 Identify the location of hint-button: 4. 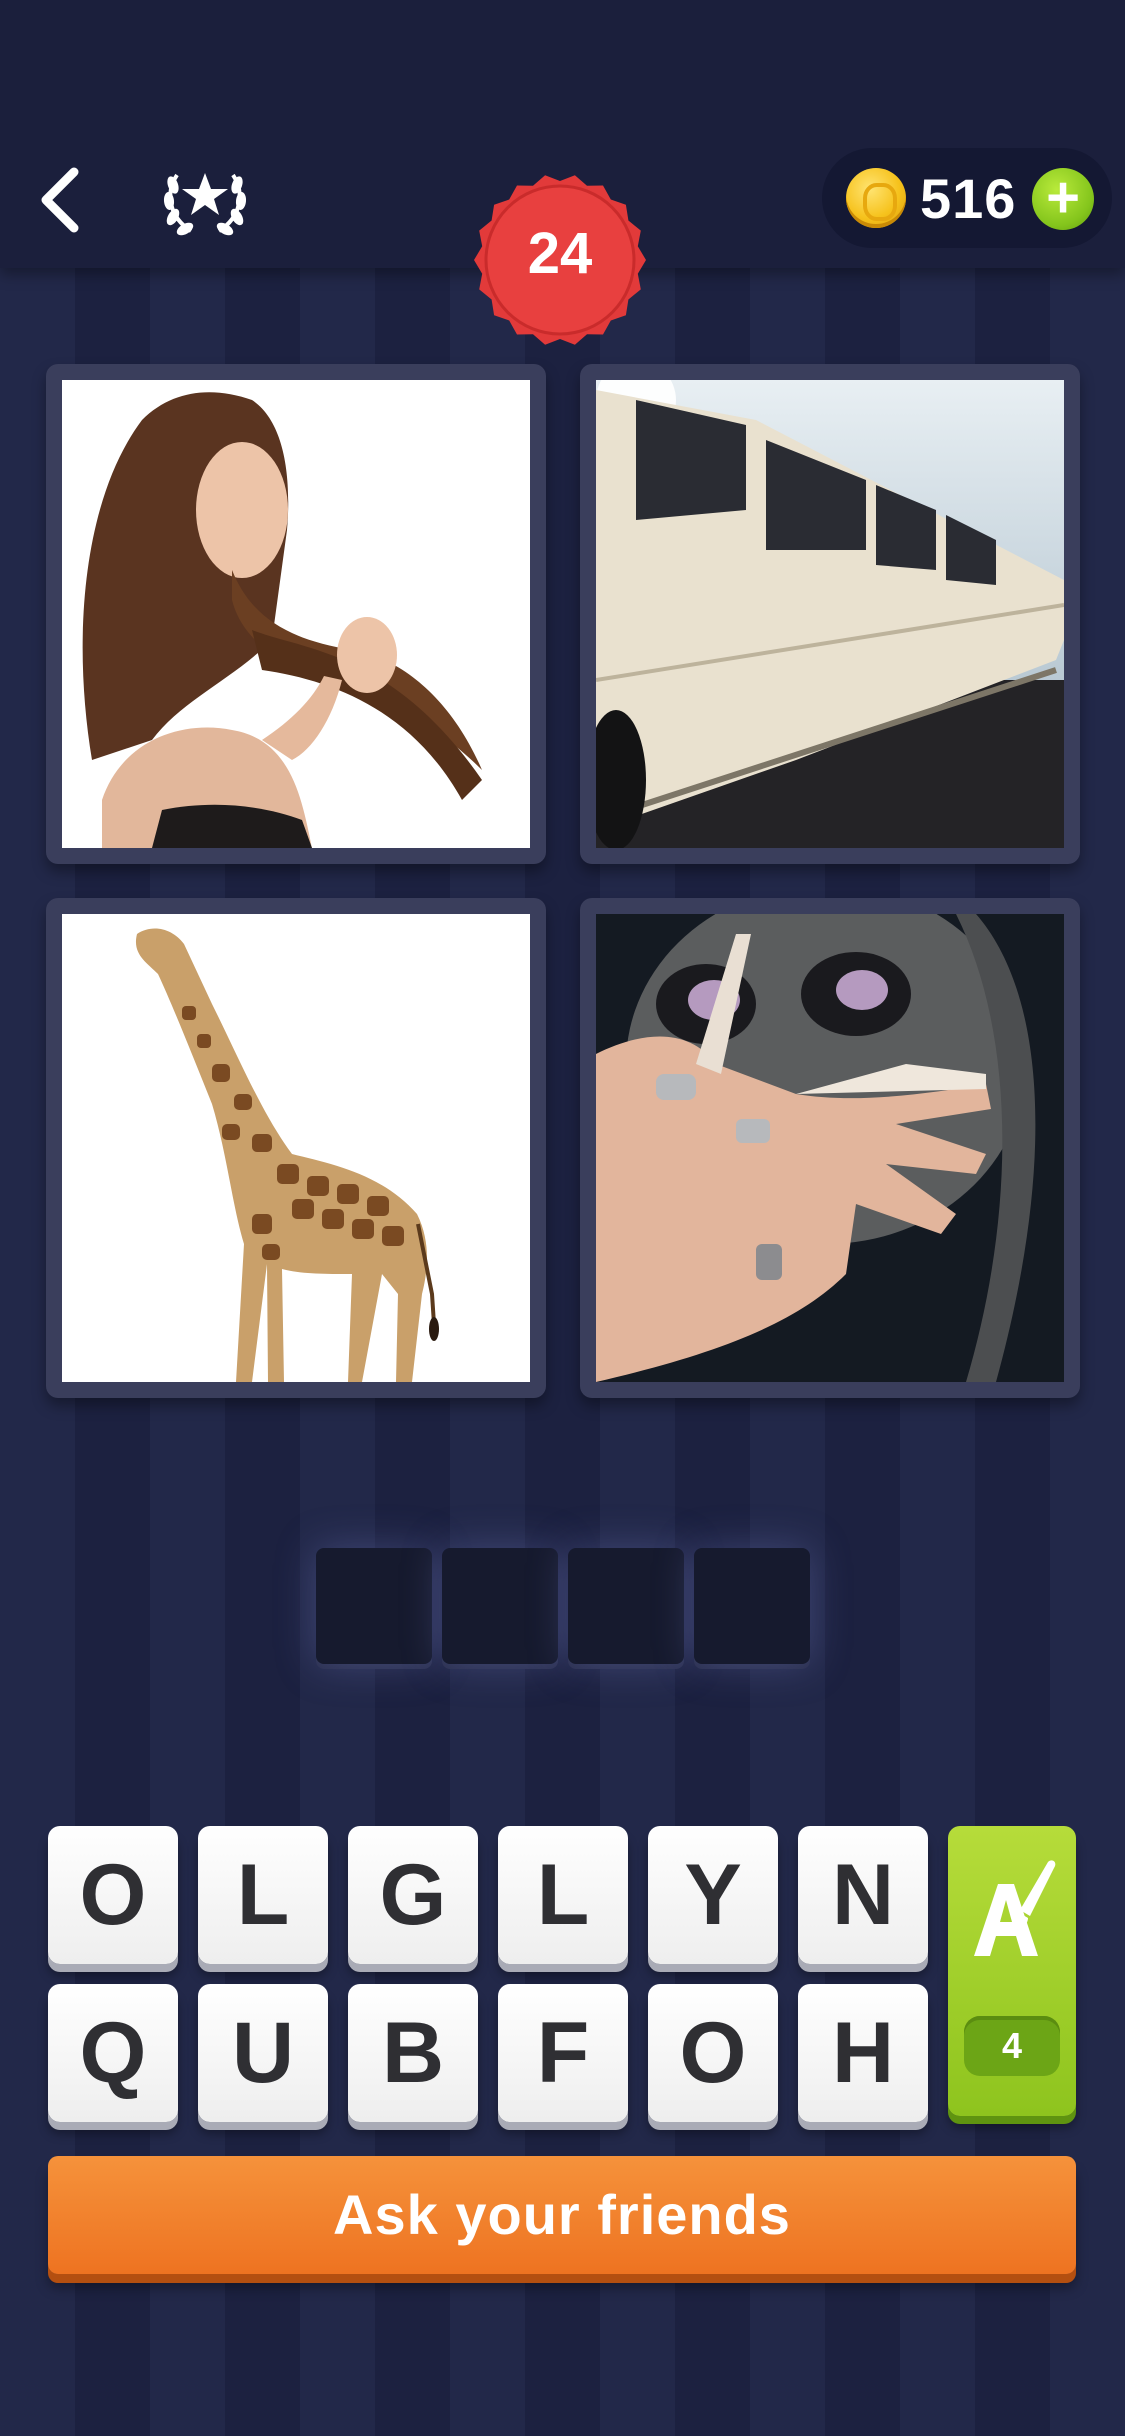
(1012, 1971).